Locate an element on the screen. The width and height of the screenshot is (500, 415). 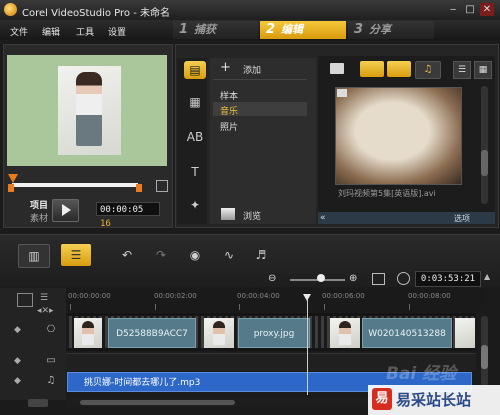
menu-file: 文件 is located at coordinates (19, 31).